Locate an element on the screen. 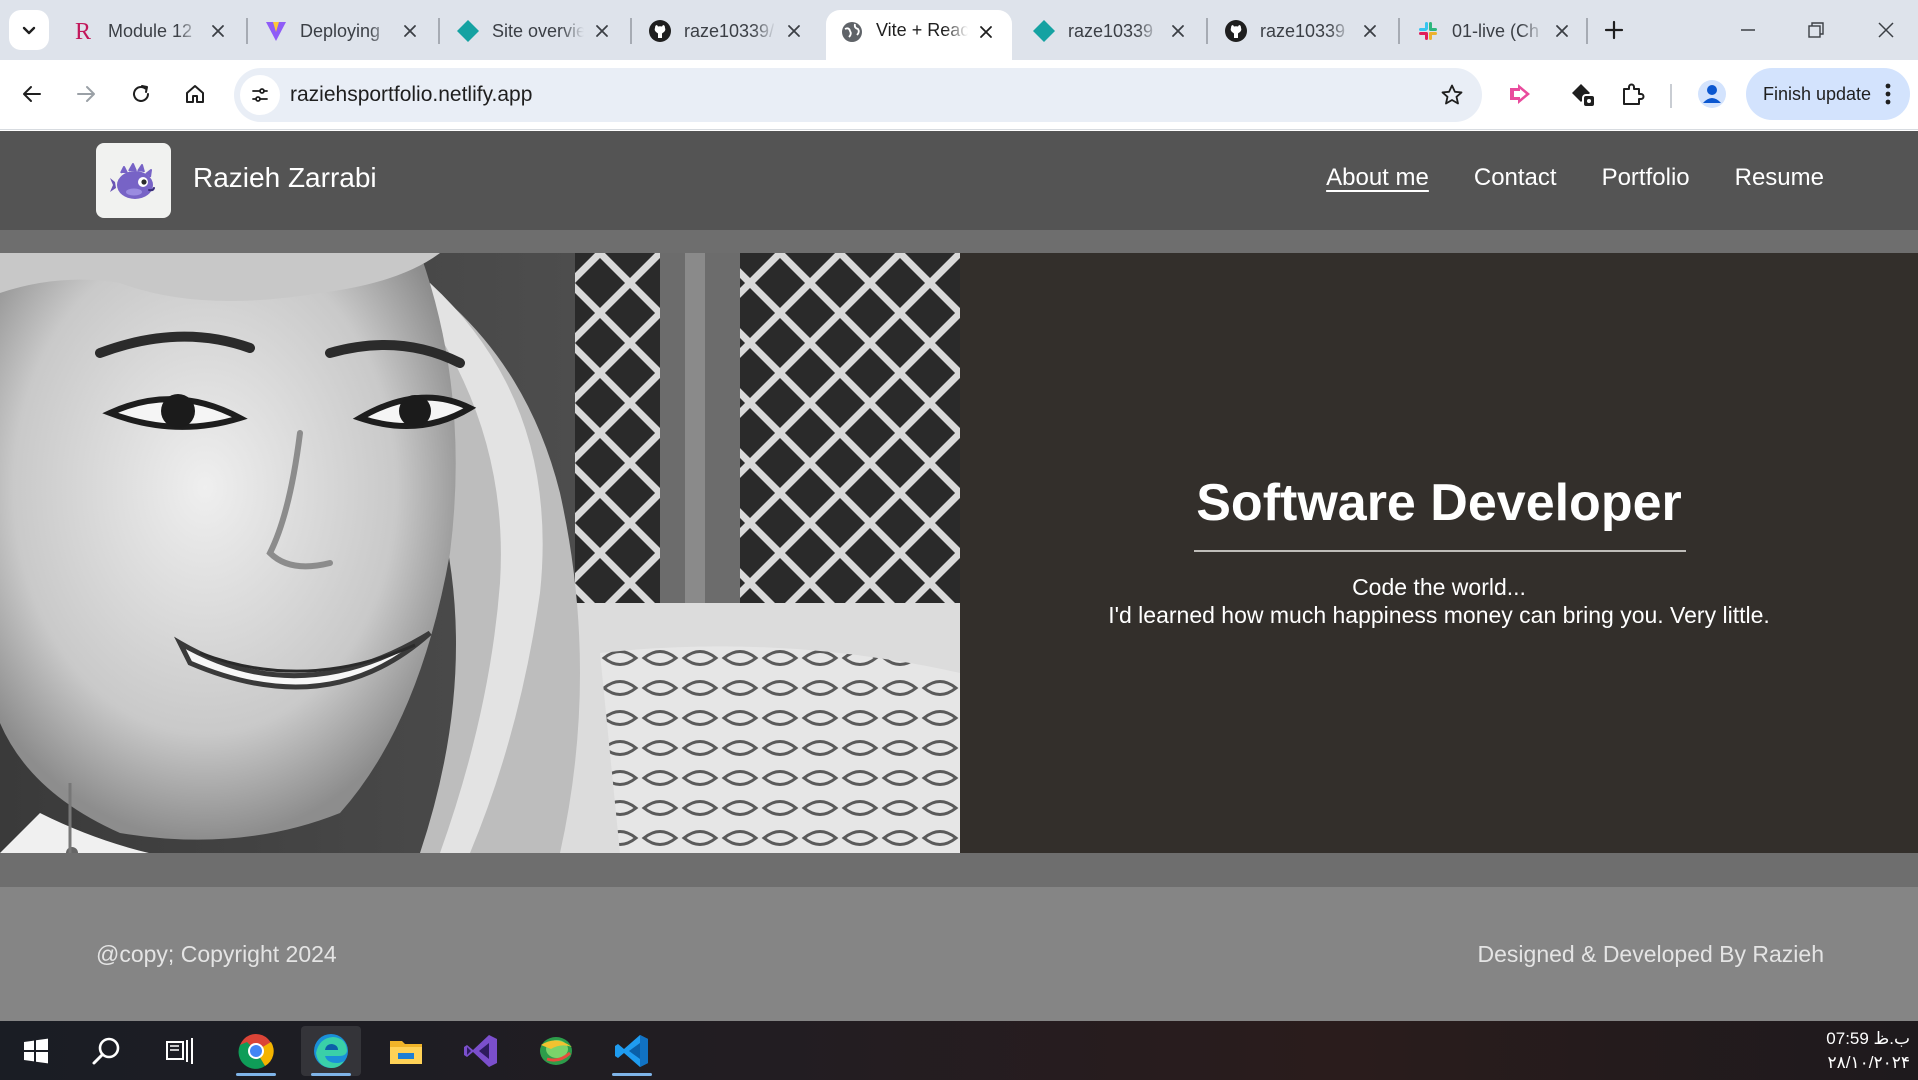  file-explorer-icon is located at coordinates (406, 1052).